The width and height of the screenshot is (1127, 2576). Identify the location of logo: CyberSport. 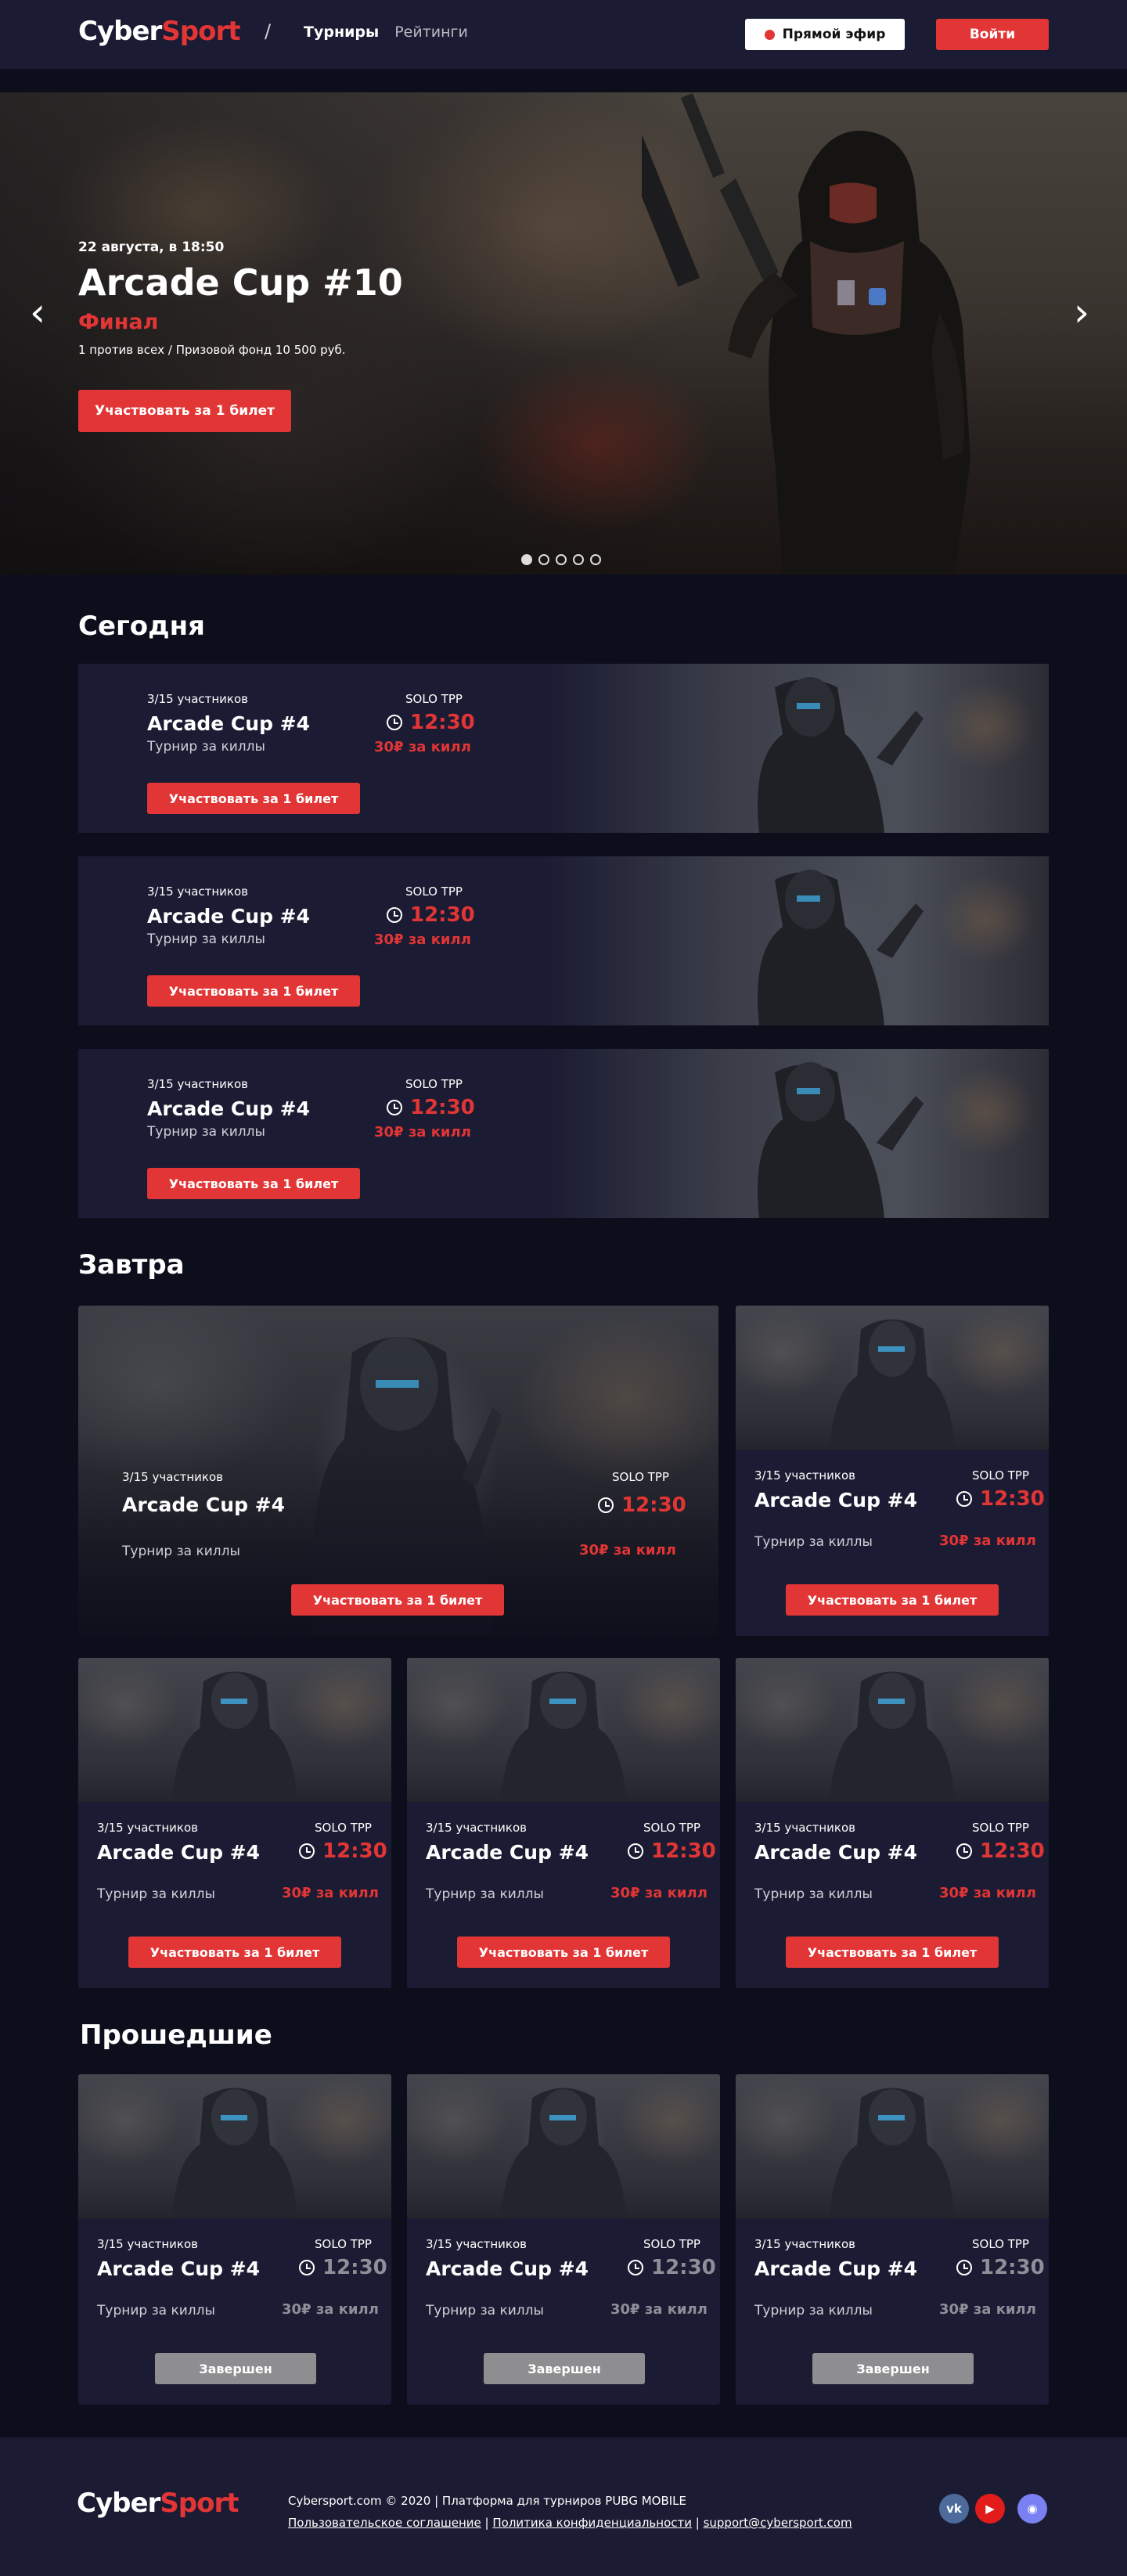
(160, 31).